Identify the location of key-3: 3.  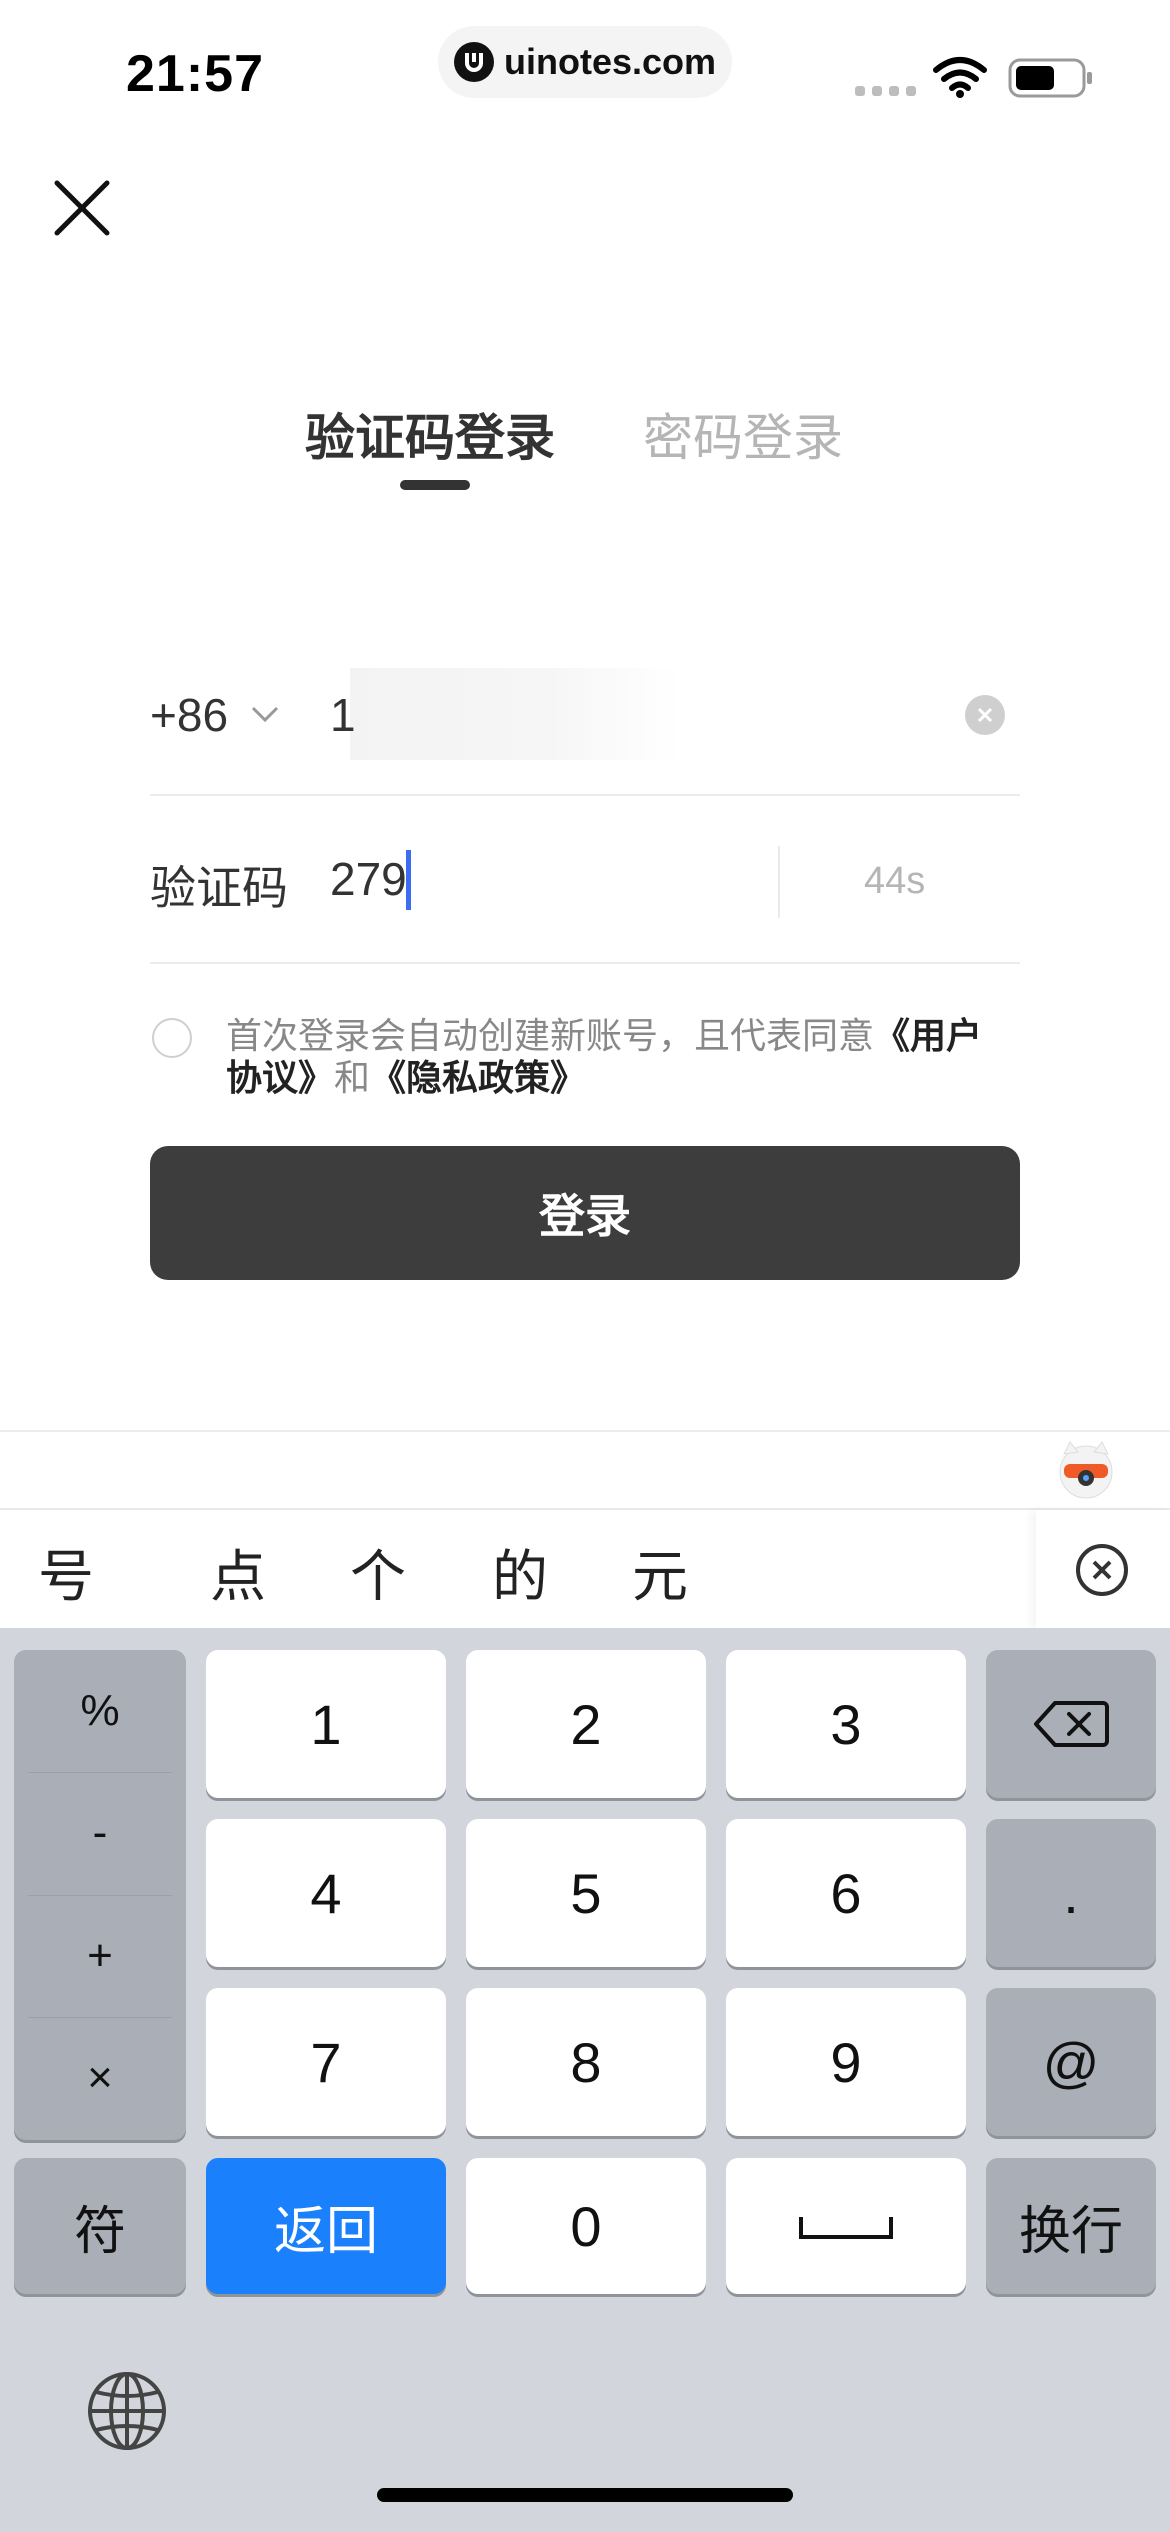
(846, 1724).